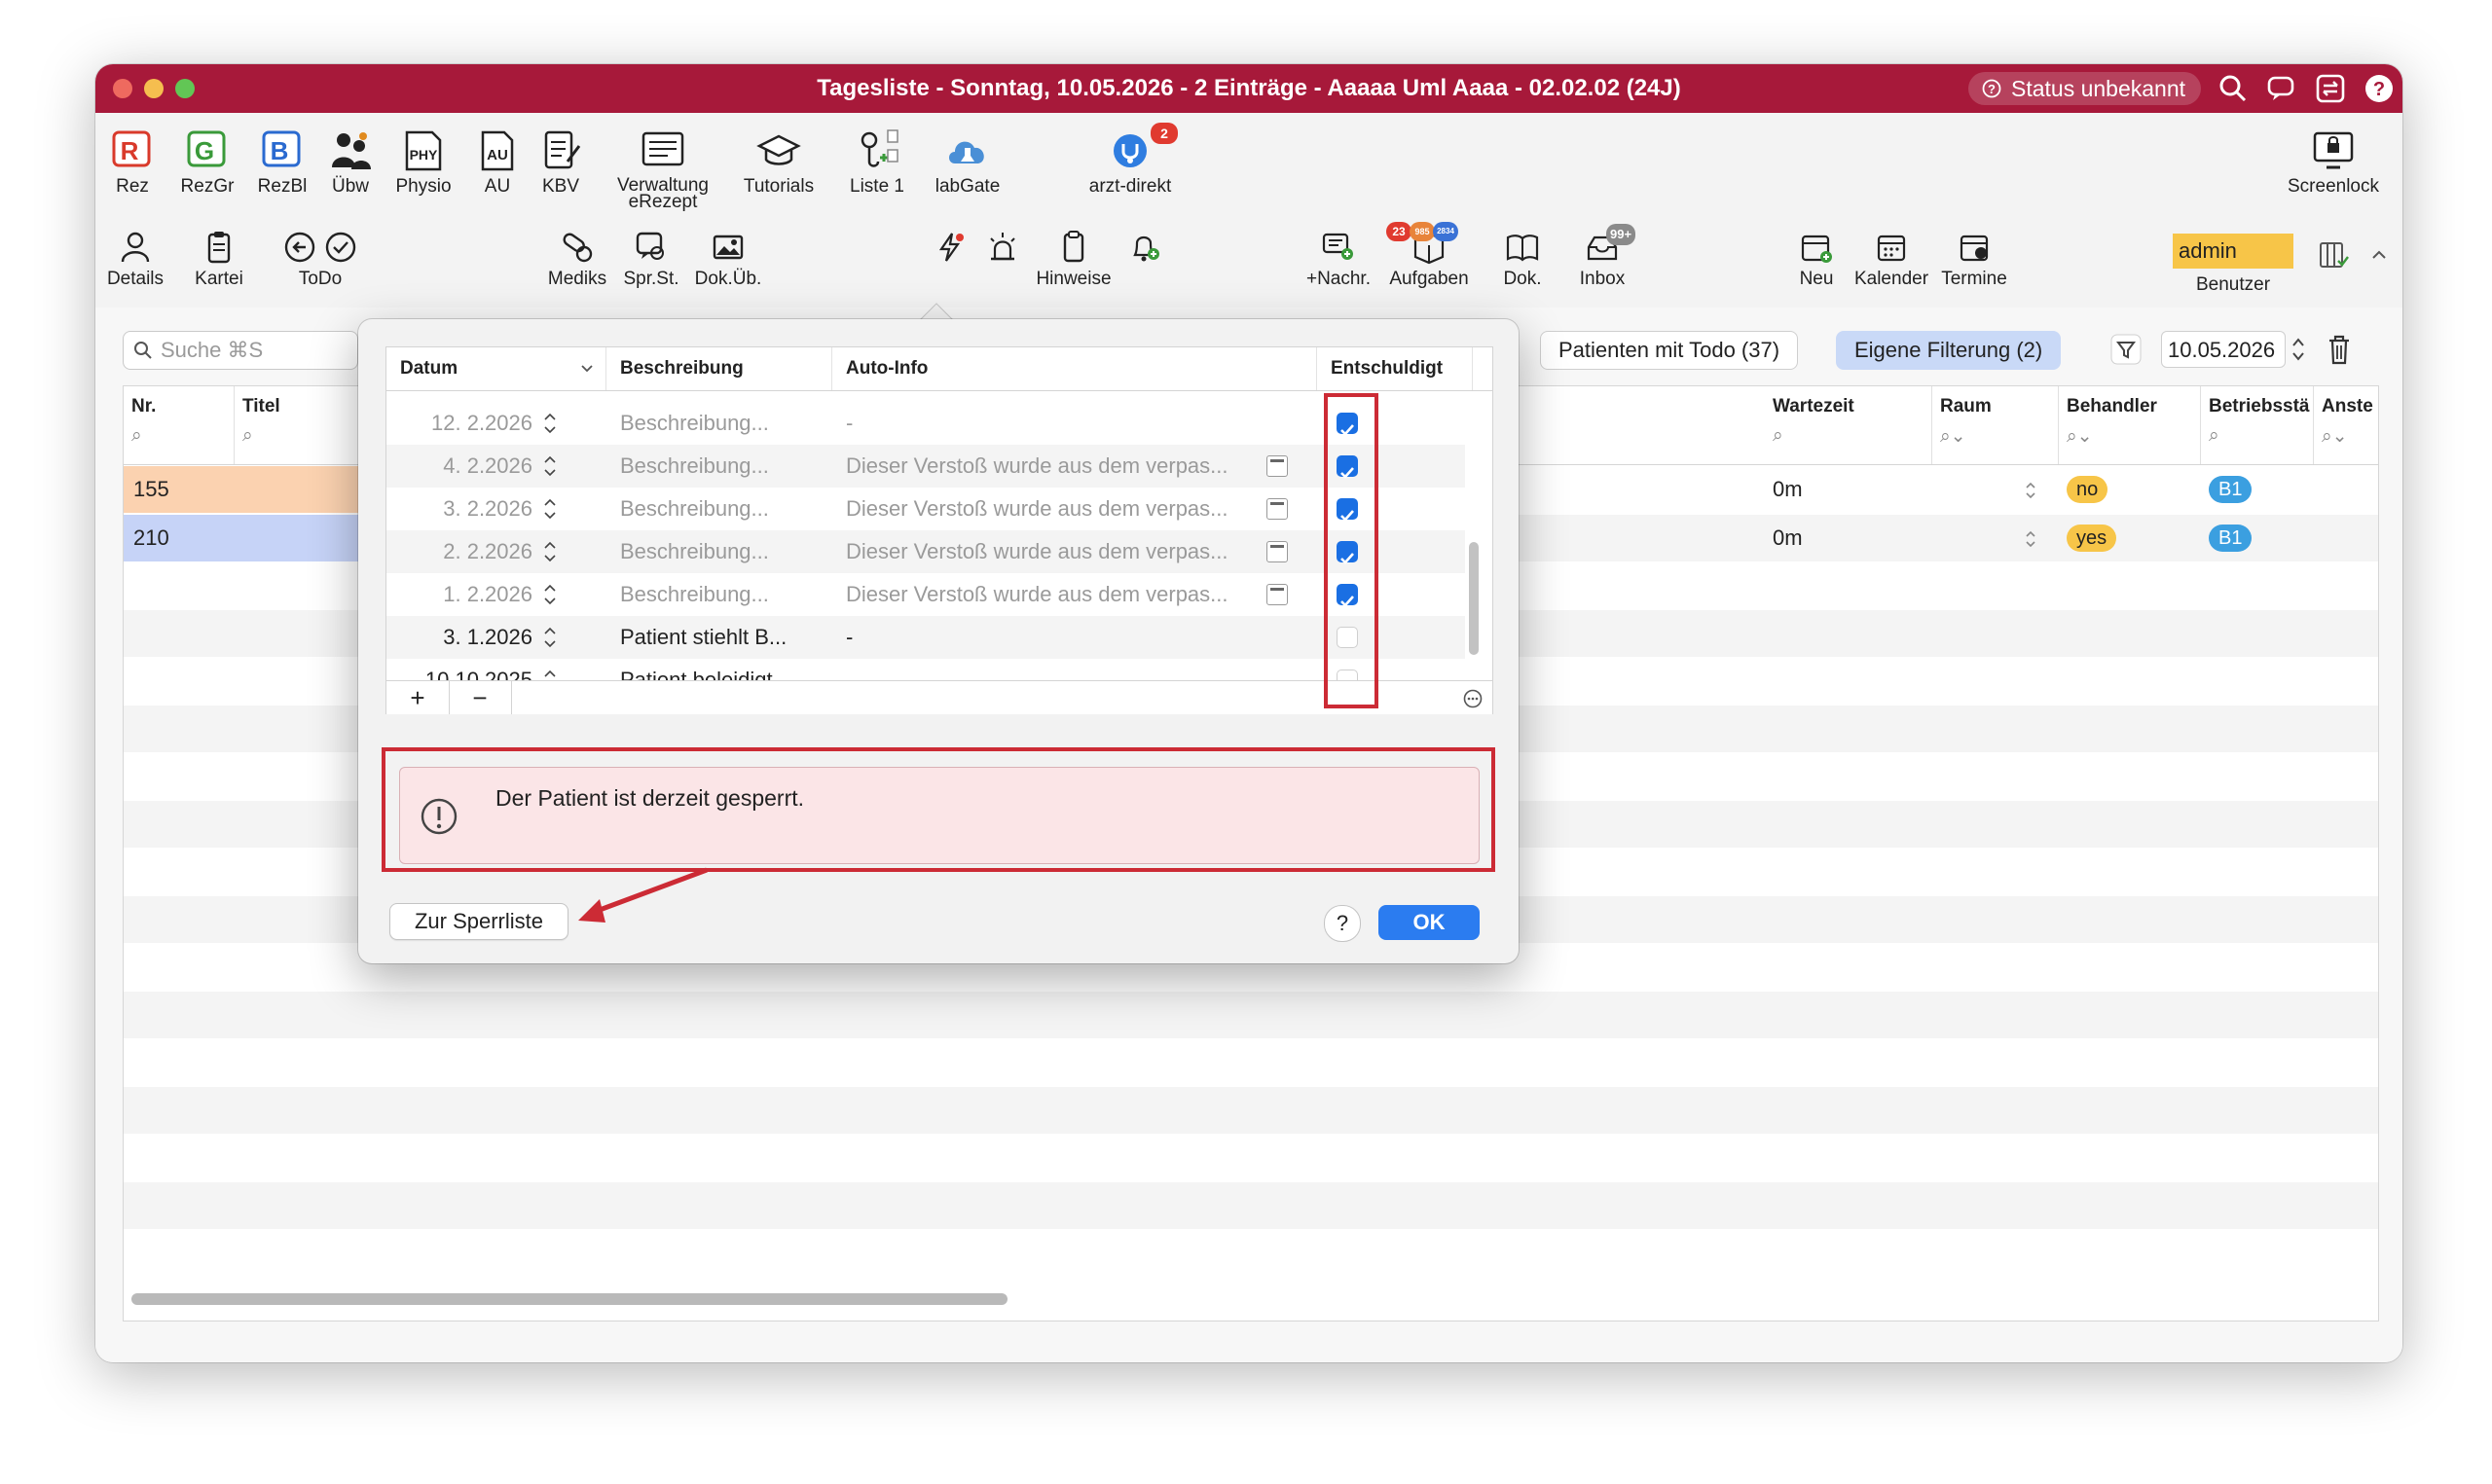 The width and height of the screenshot is (2492, 1484). I want to click on tool-rez: R Rez, so click(132, 162).